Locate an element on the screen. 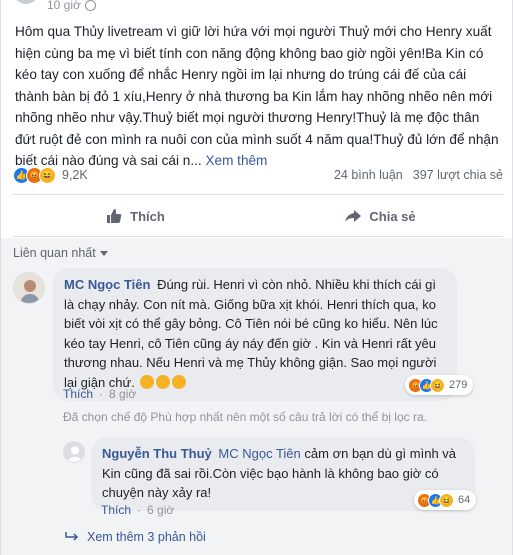 Image resolution: width=513 pixels, height=555 pixels. comment-author: MC Ngọc Tiên is located at coordinates (107, 284).